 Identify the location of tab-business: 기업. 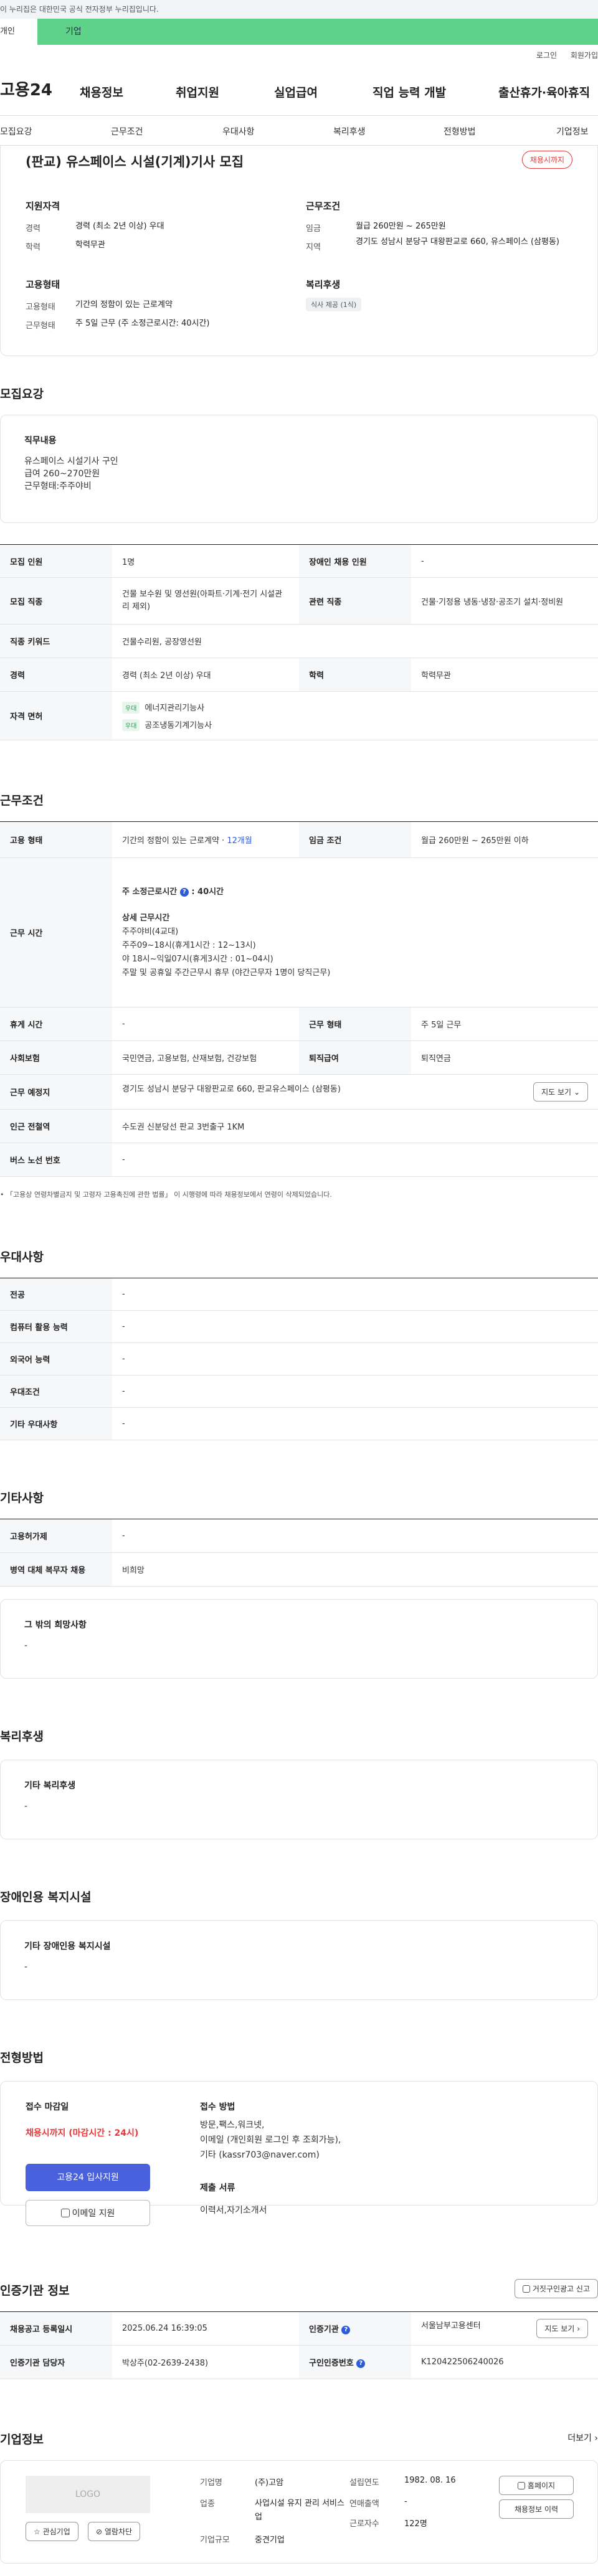
(317, 32).